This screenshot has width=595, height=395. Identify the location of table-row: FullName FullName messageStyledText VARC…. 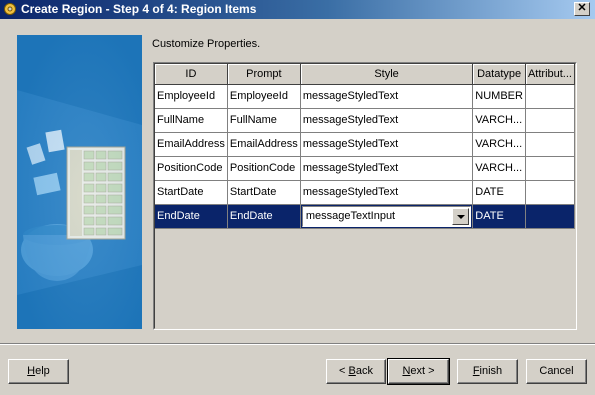
(365, 120).